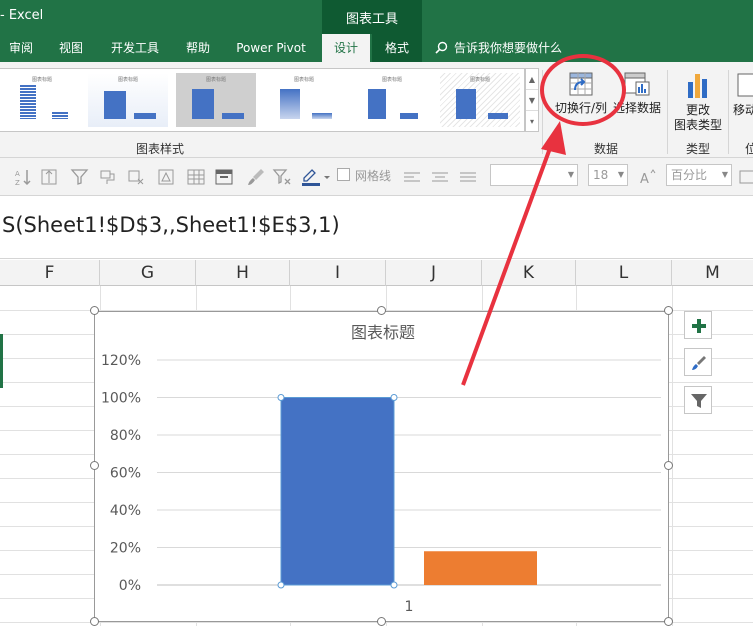  I want to click on sort-custom-icon, so click(50, 177).